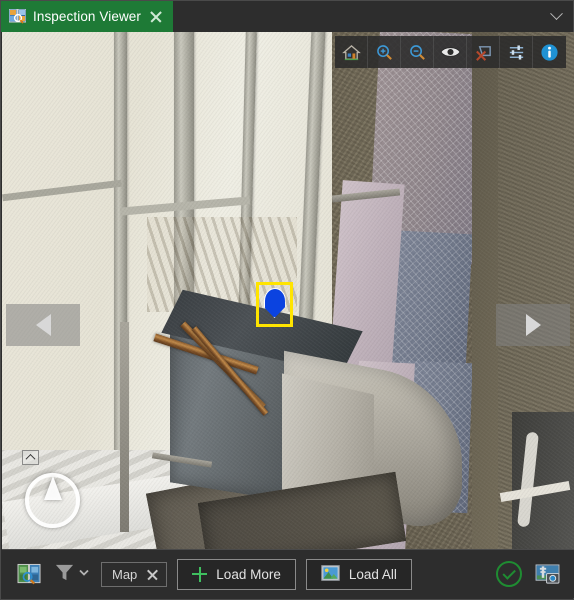  Describe the element at coordinates (372, 574) in the screenshot. I see `load-all-label: Load All` at that location.